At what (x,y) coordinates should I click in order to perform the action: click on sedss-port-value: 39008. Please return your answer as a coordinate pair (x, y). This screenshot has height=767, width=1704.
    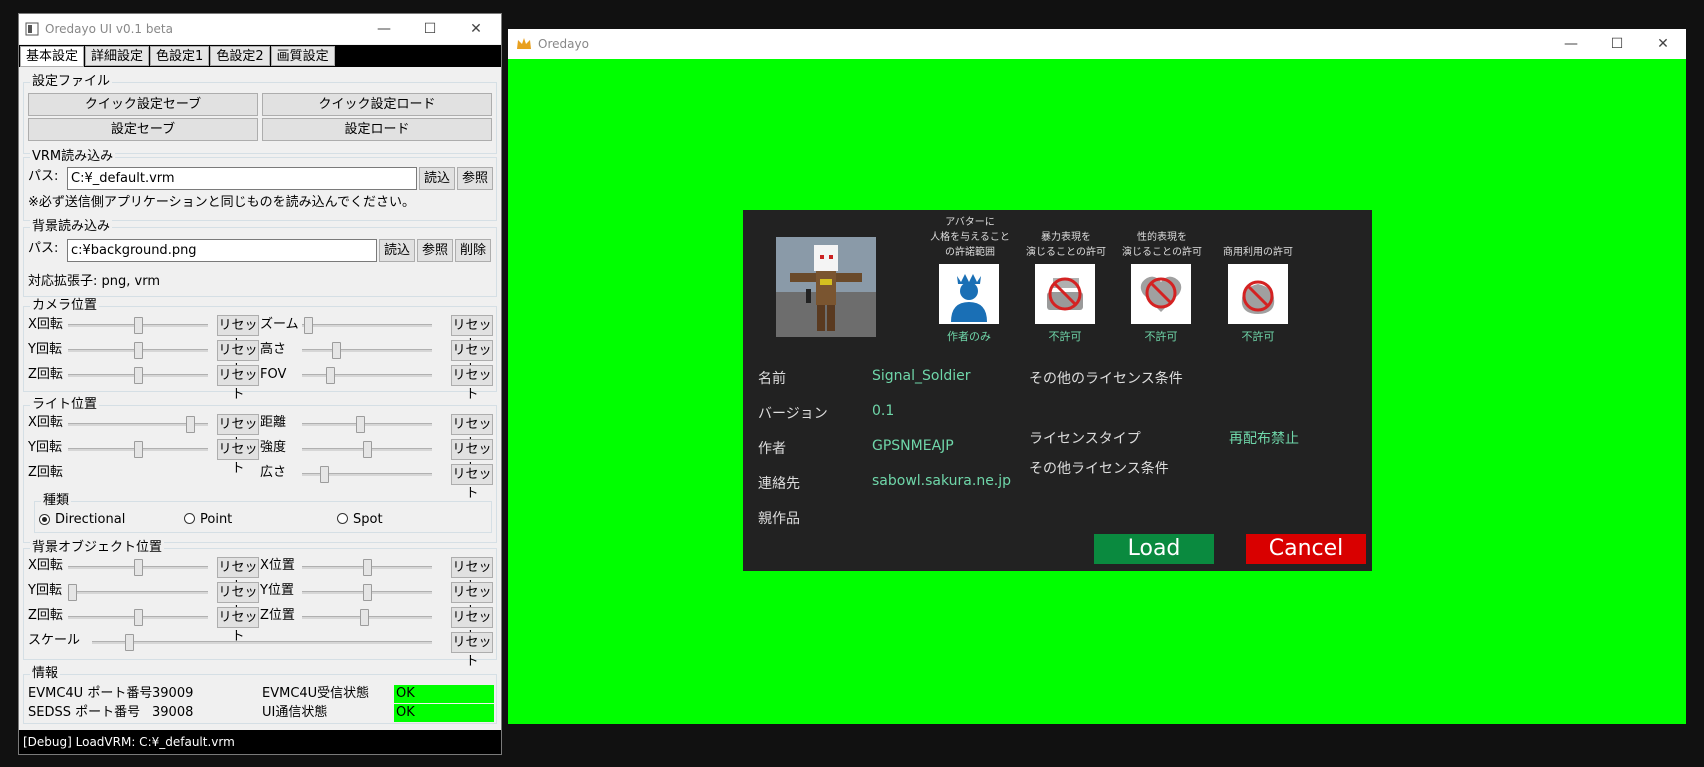
    Looking at the image, I should click on (173, 712).